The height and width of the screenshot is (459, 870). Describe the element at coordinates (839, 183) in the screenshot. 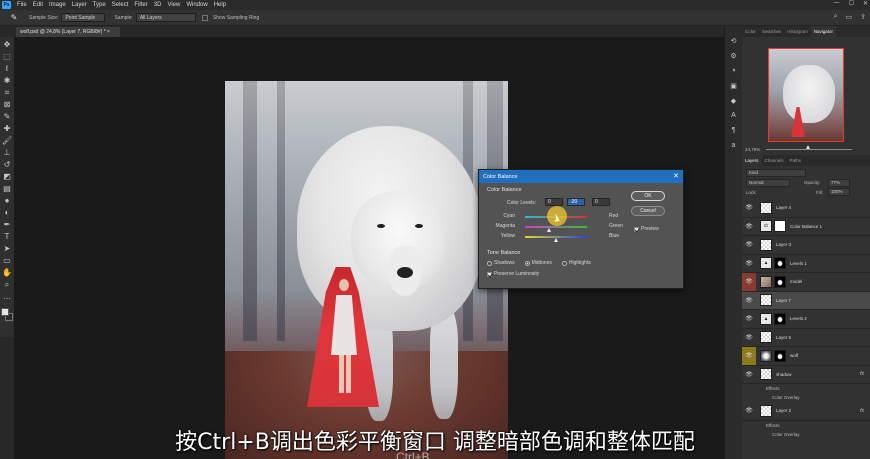

I see `opacity-field: 77%` at that location.